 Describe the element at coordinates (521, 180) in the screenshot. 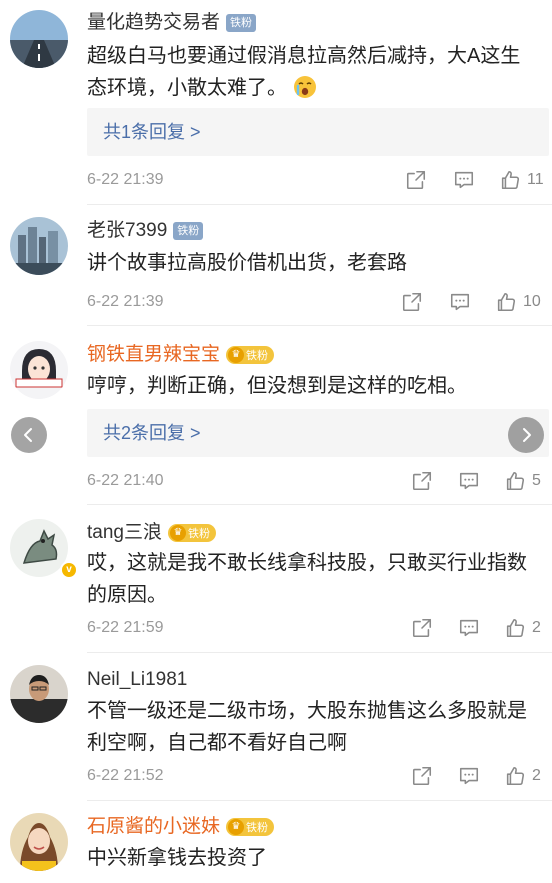

I see `like-button: 11` at that location.